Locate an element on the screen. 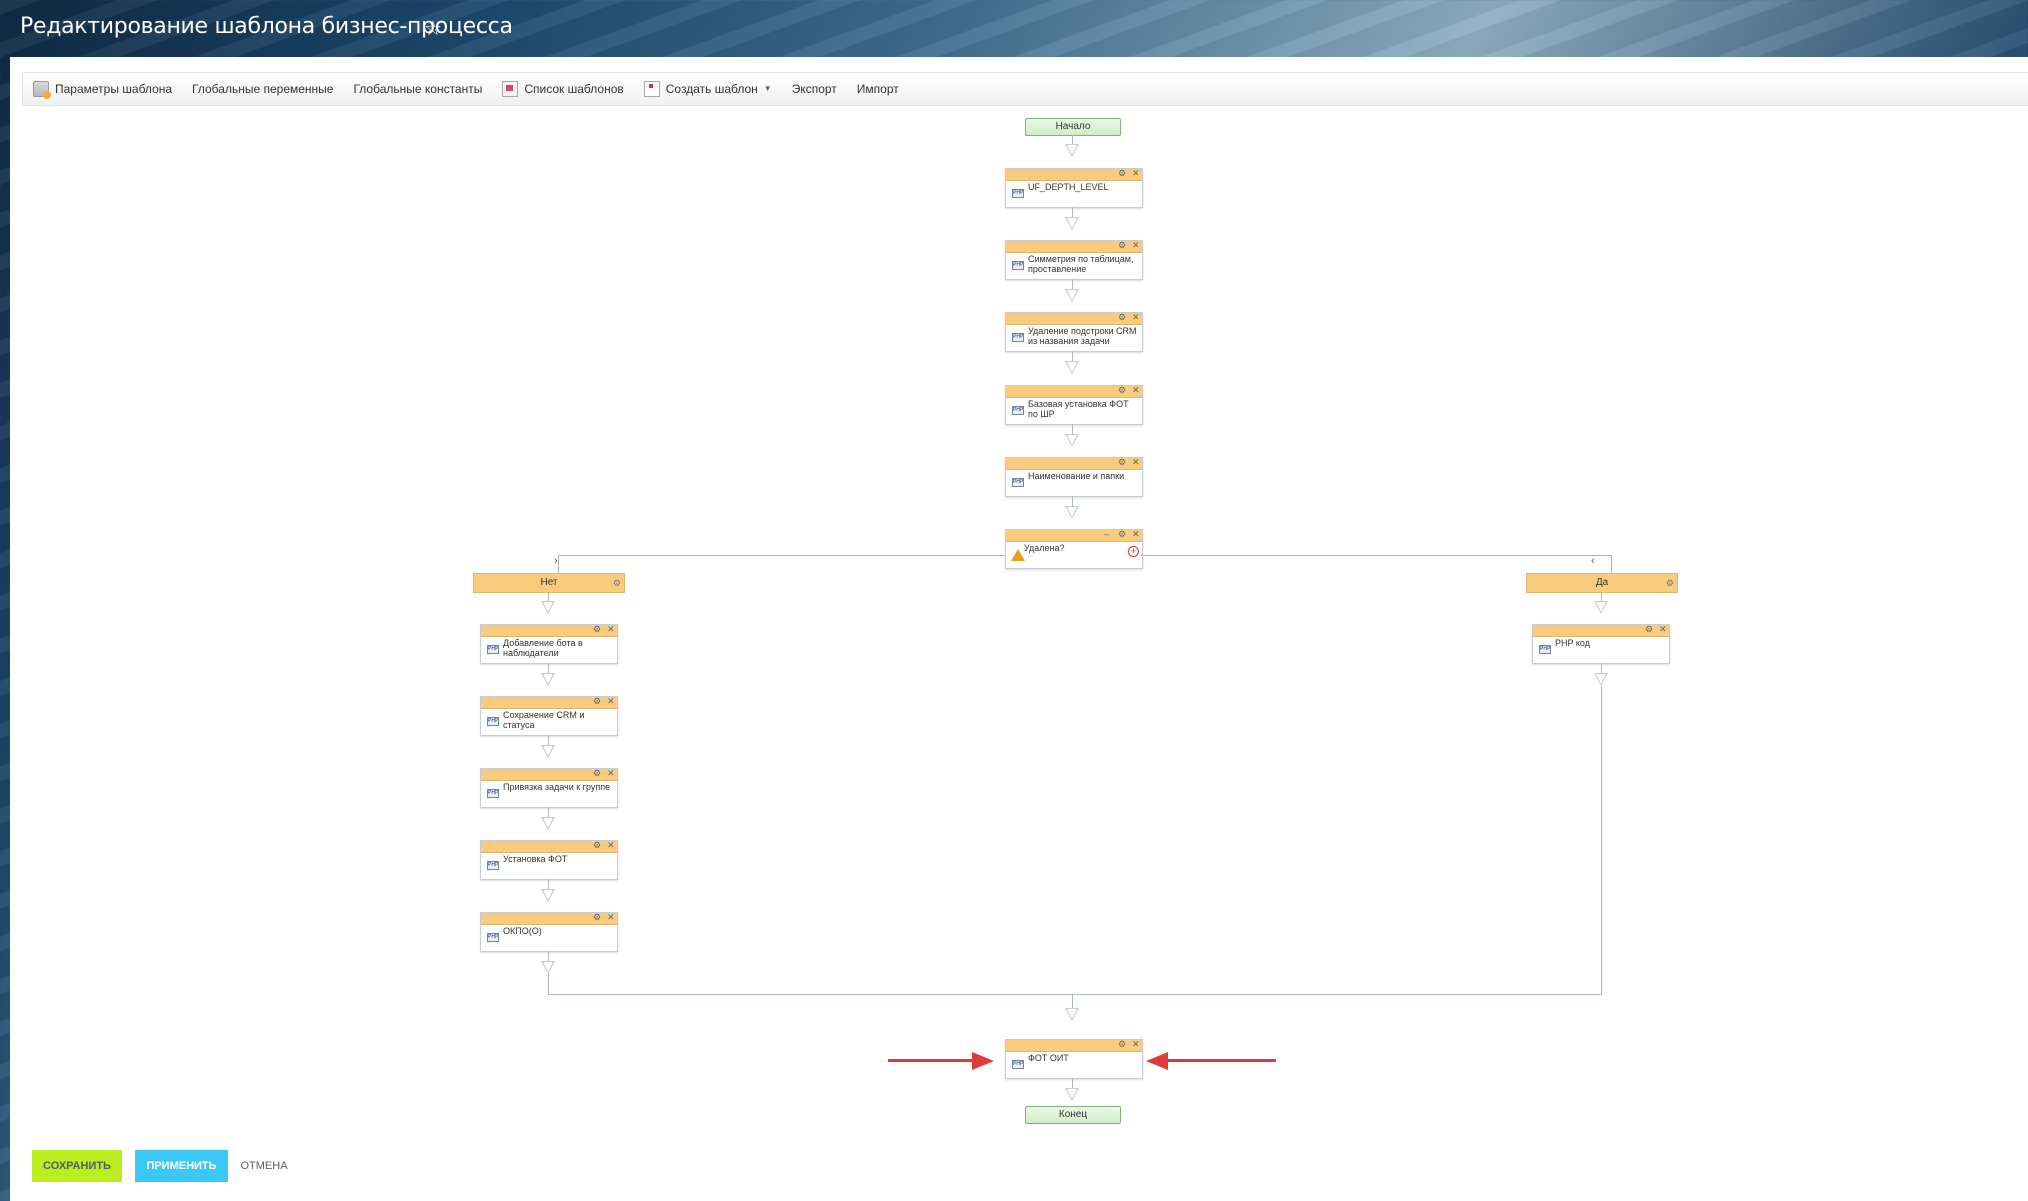 This screenshot has height=1201, width=2028. activity-title: UF_DEPTH_LEVEL is located at coordinates (1068, 187).